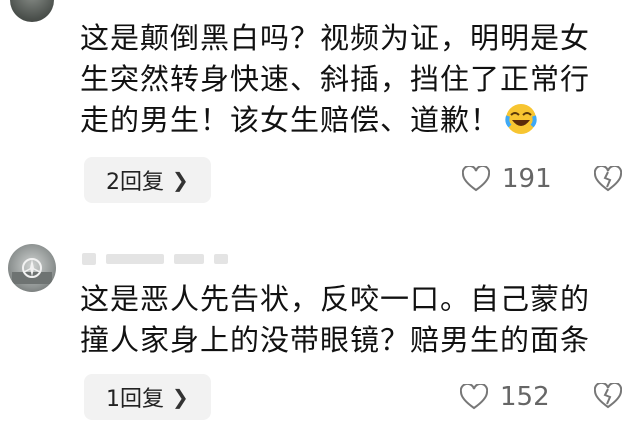 The height and width of the screenshot is (434, 640). I want to click on car-logo-icon, so click(32, 271).